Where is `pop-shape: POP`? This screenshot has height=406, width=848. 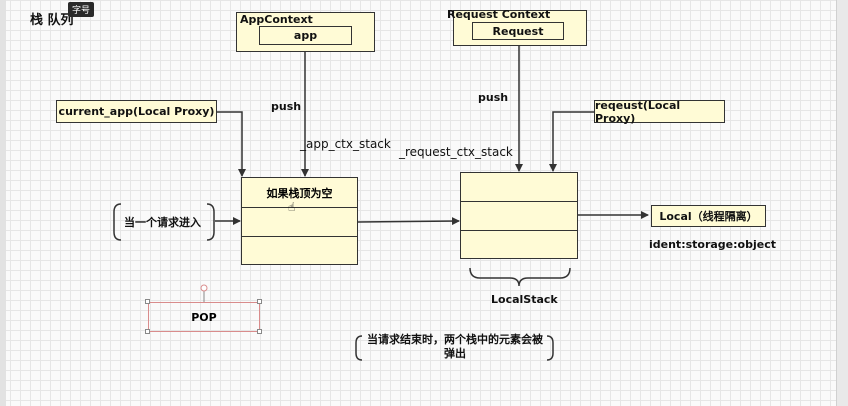
pop-shape: POP is located at coordinates (204, 317).